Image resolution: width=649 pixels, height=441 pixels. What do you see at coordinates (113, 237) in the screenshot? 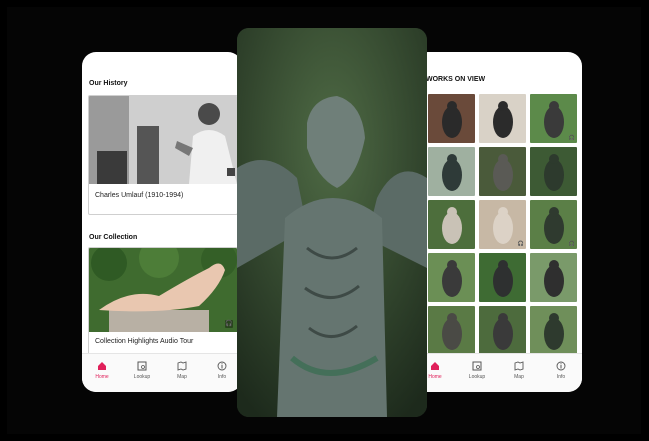
I see `section-title-collection: Our Collection` at bounding box center [113, 237].